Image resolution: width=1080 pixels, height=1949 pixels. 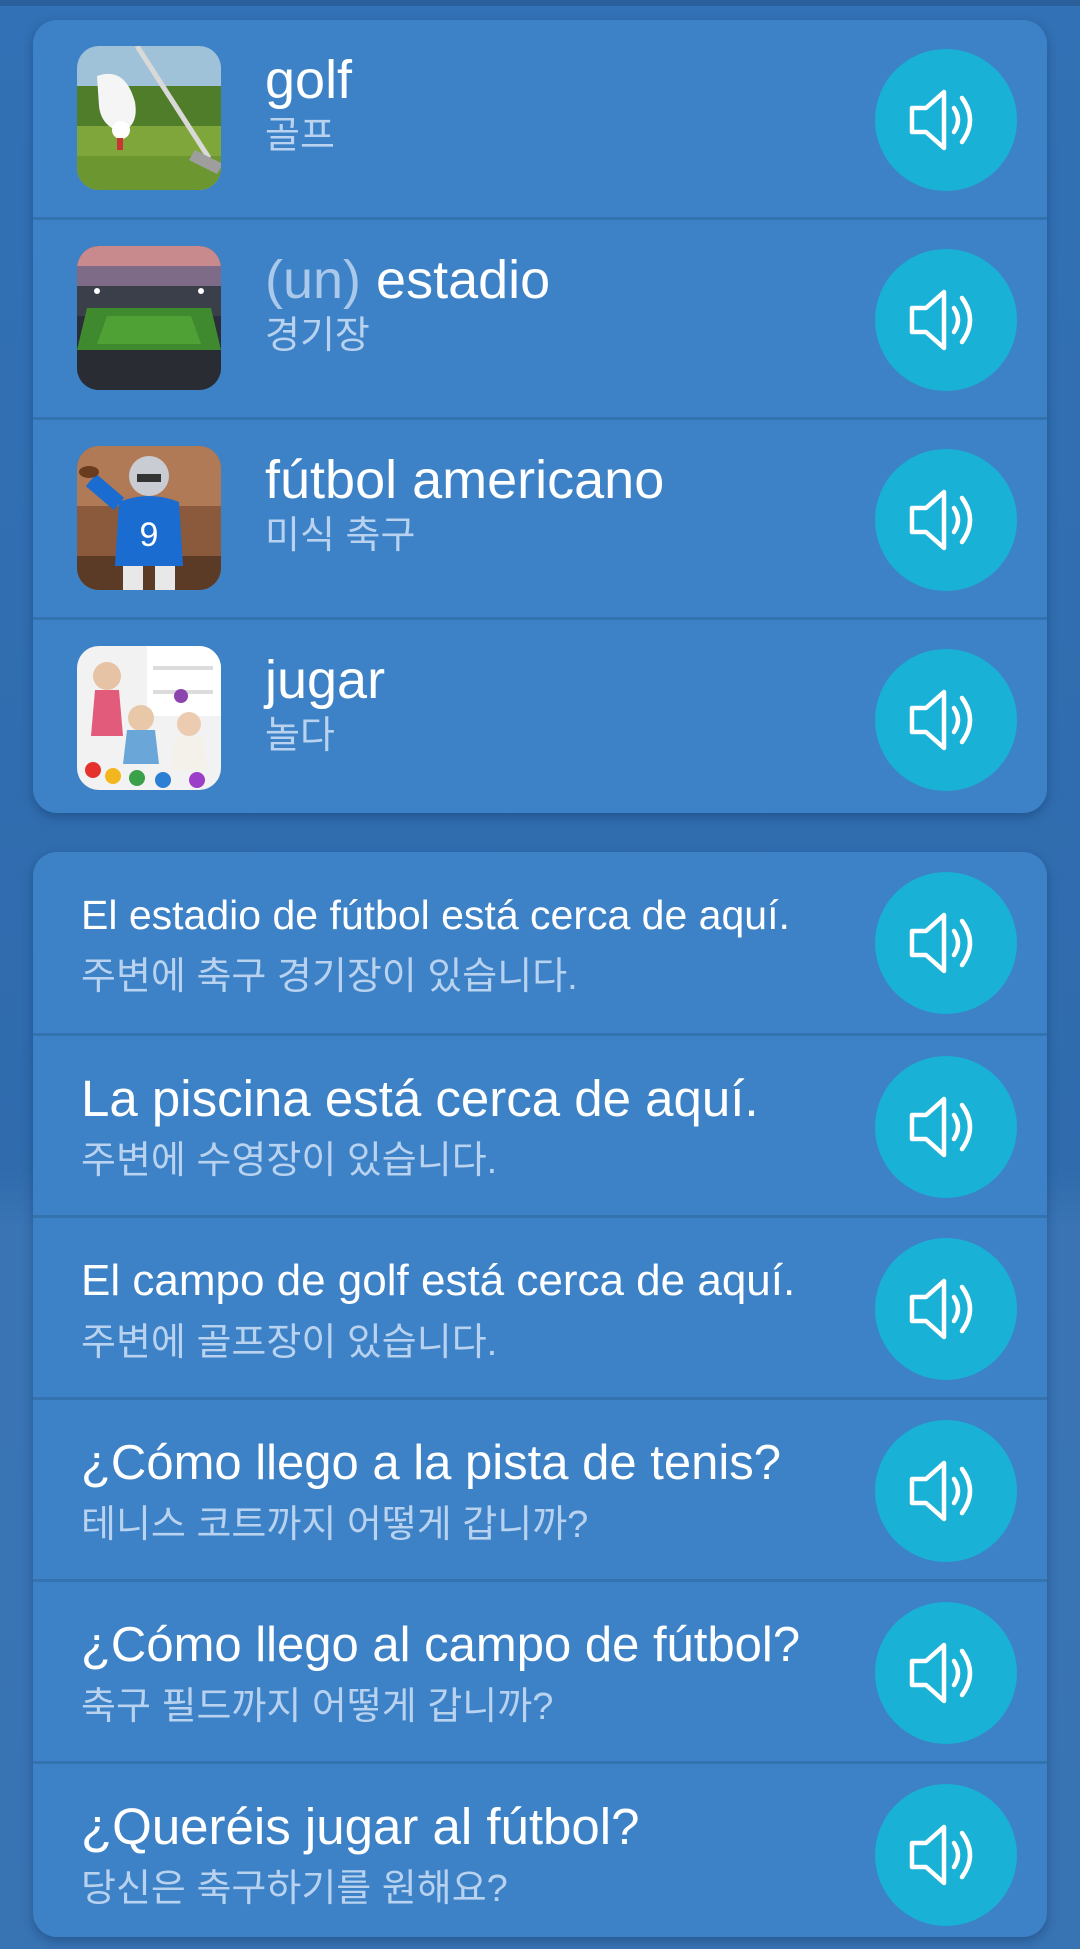 What do you see at coordinates (309, 80) in the screenshot?
I see `vocab-term: golf` at bounding box center [309, 80].